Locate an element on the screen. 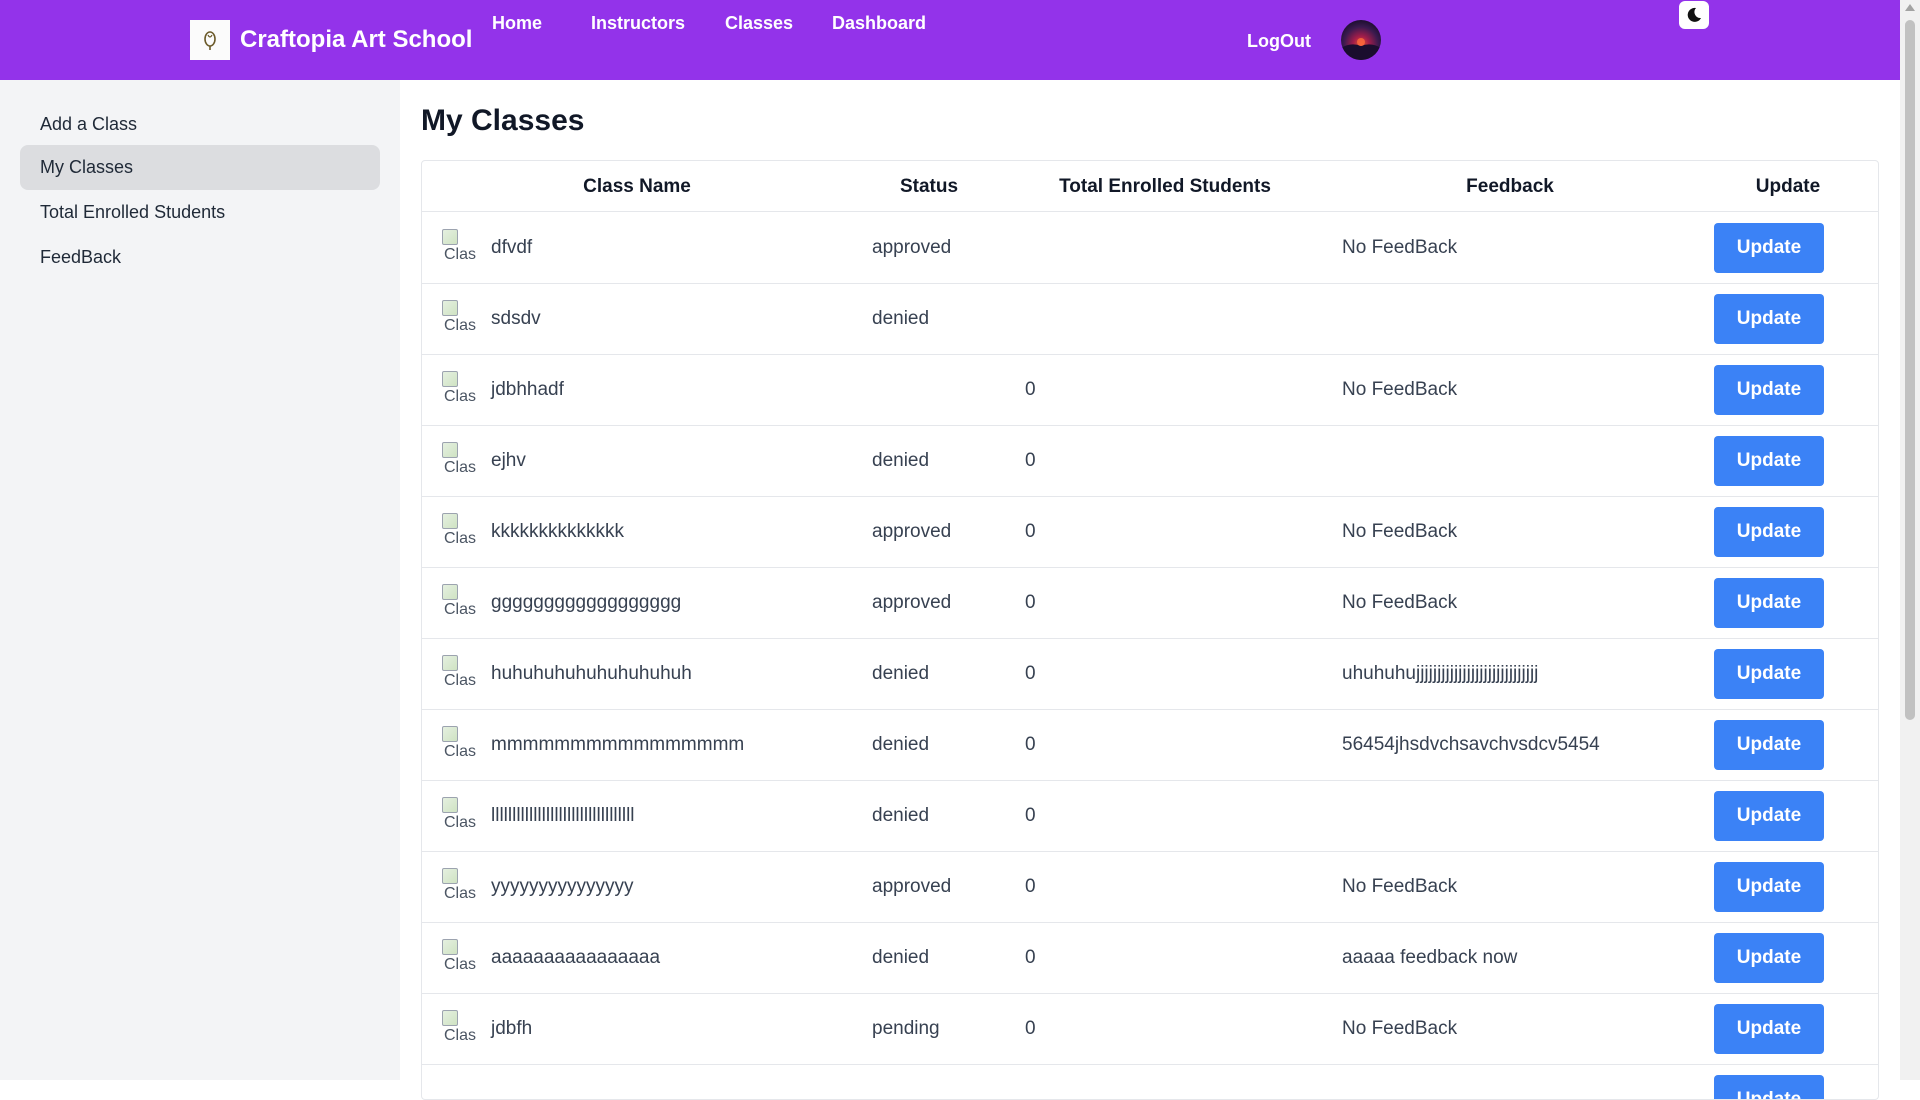 This screenshot has height=1100, width=1920. page-title: My Classes is located at coordinates (503, 120).